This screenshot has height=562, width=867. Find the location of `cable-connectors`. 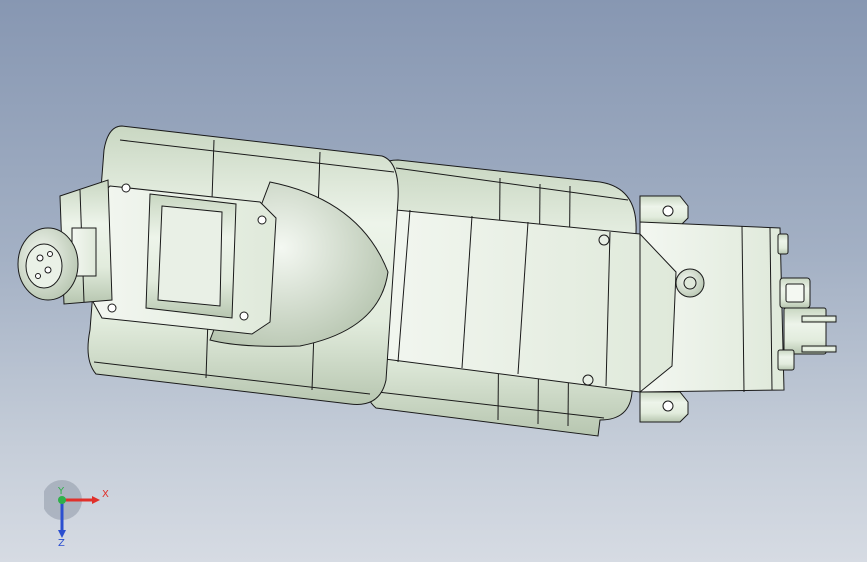

cable-connectors is located at coordinates (807, 302).